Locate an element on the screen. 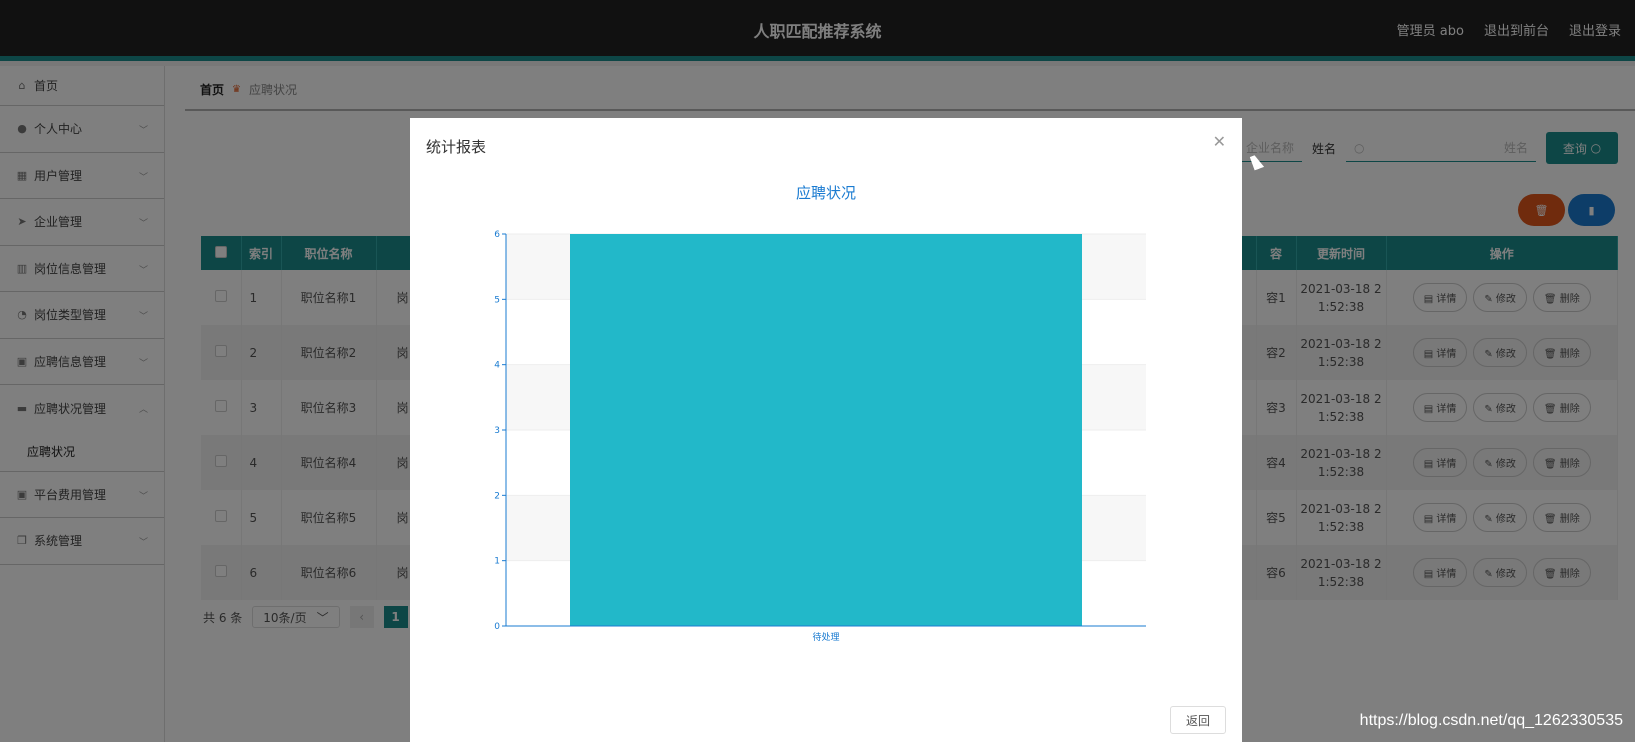 The width and height of the screenshot is (1635, 742). y-tick-label: 2 is located at coordinates (497, 496).